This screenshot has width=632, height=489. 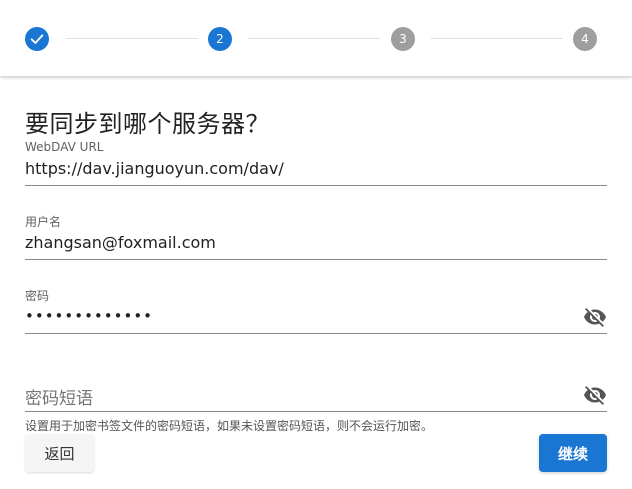 I want to click on step-1-completed, so click(x=37, y=39).